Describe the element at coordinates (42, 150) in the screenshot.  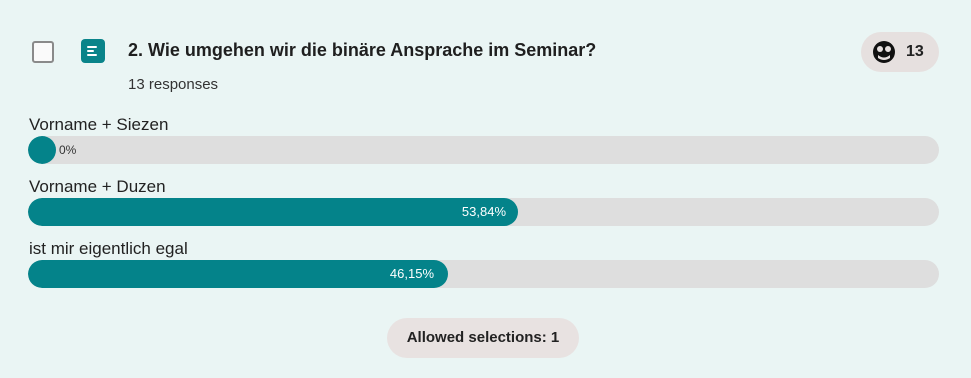
I see `option-bar-fill` at that location.